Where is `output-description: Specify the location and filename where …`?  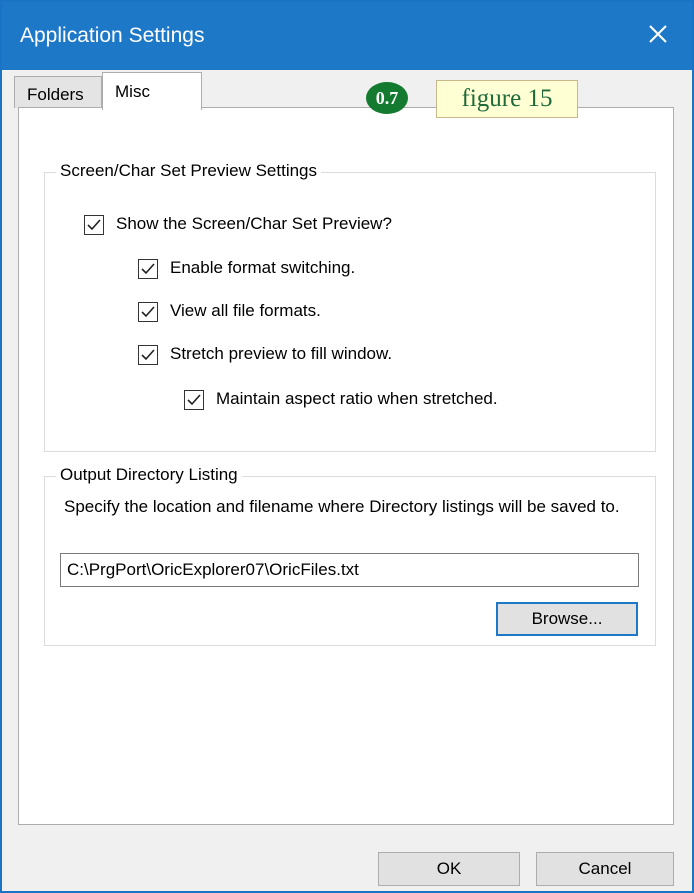 output-description: Specify the location and filename where … is located at coordinates (342, 506).